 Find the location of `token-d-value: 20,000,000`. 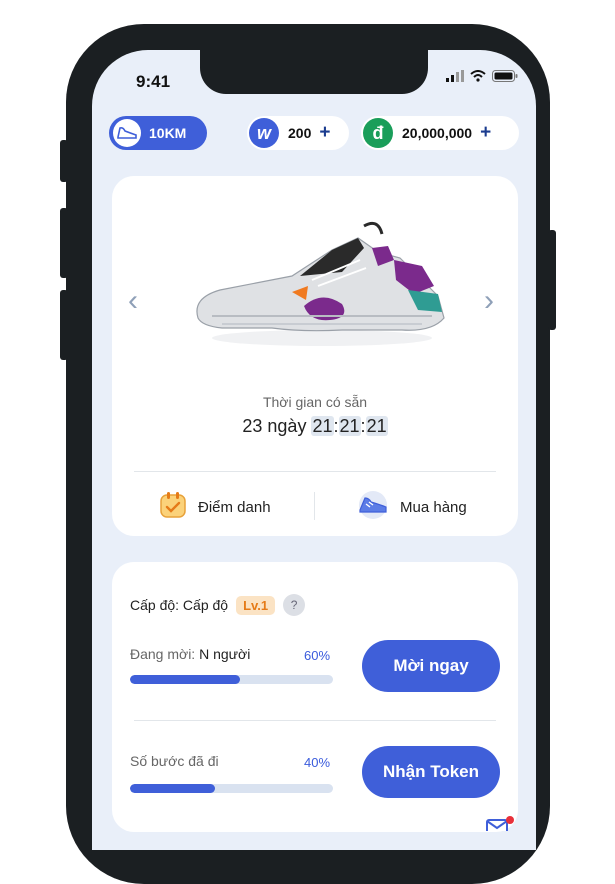

token-d-value: 20,000,000 is located at coordinates (437, 133).